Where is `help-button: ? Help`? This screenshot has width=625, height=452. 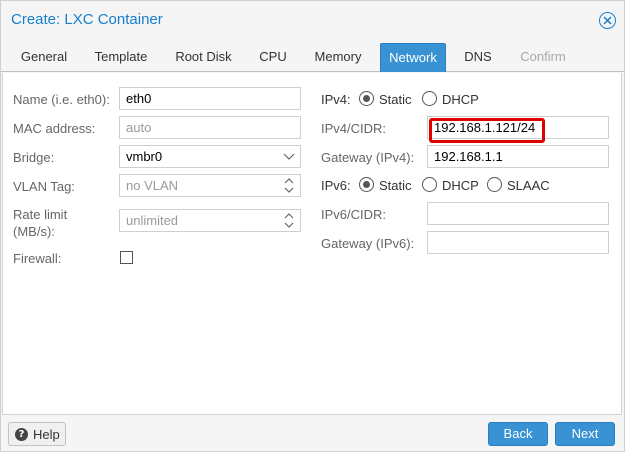
help-button: ? Help is located at coordinates (37, 434).